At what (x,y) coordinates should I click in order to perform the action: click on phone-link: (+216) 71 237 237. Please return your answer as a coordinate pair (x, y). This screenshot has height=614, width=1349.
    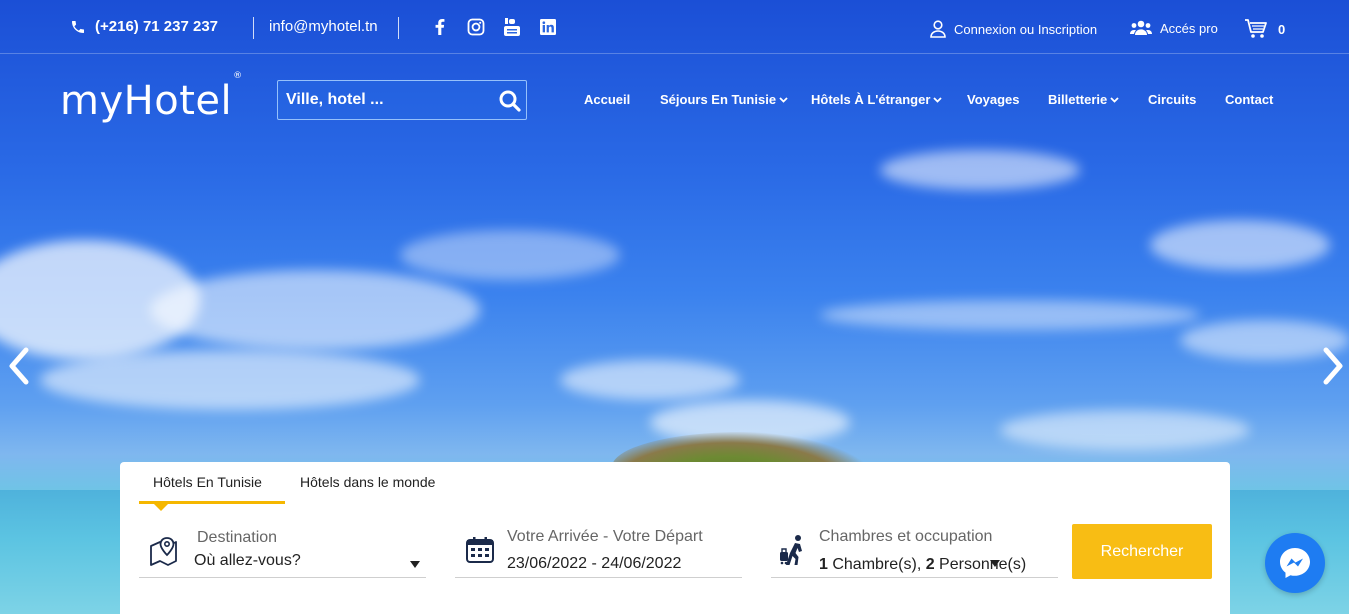
    Looking at the image, I should click on (144, 26).